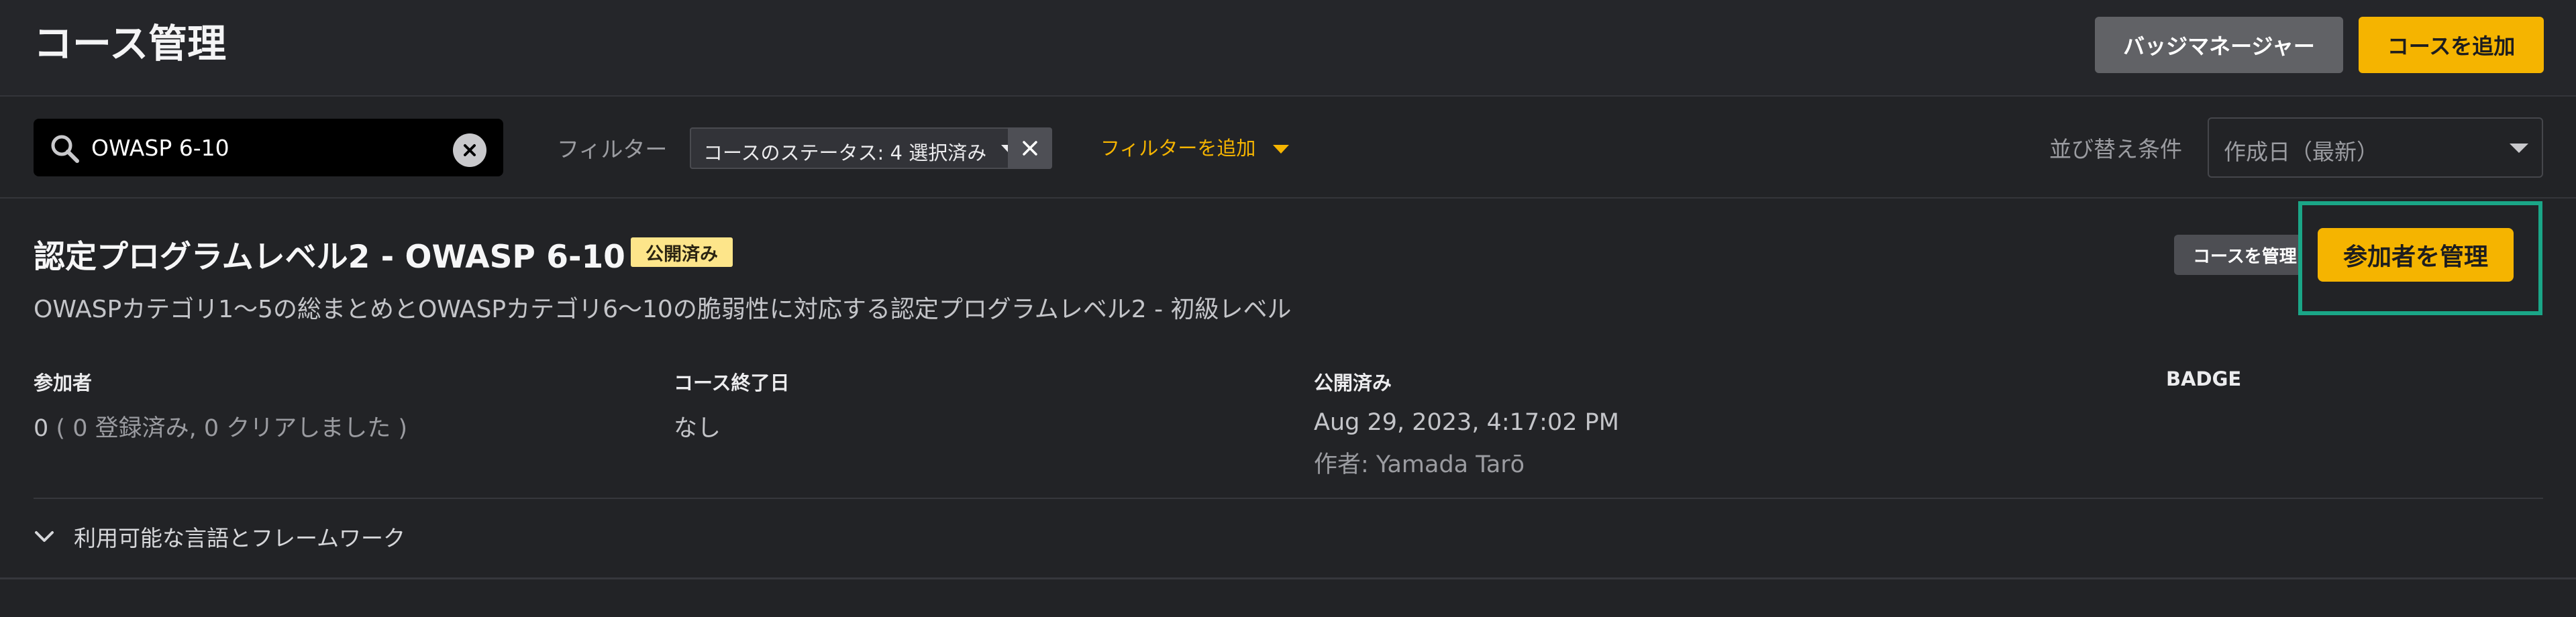 This screenshot has height=617, width=2576. Describe the element at coordinates (732, 383) in the screenshot. I see `end-date-label: コース終了日` at that location.